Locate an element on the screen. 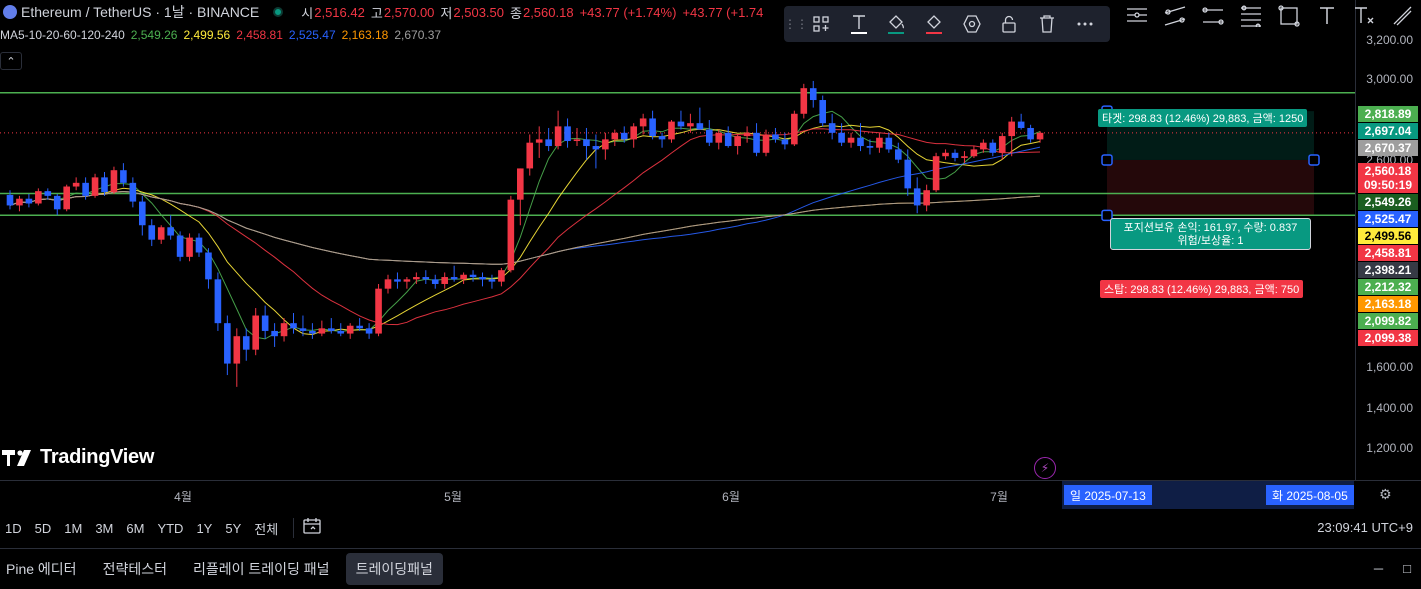 The image size is (1421, 589). tab-pine-editor: Pine 에디터 is located at coordinates (43, 569).